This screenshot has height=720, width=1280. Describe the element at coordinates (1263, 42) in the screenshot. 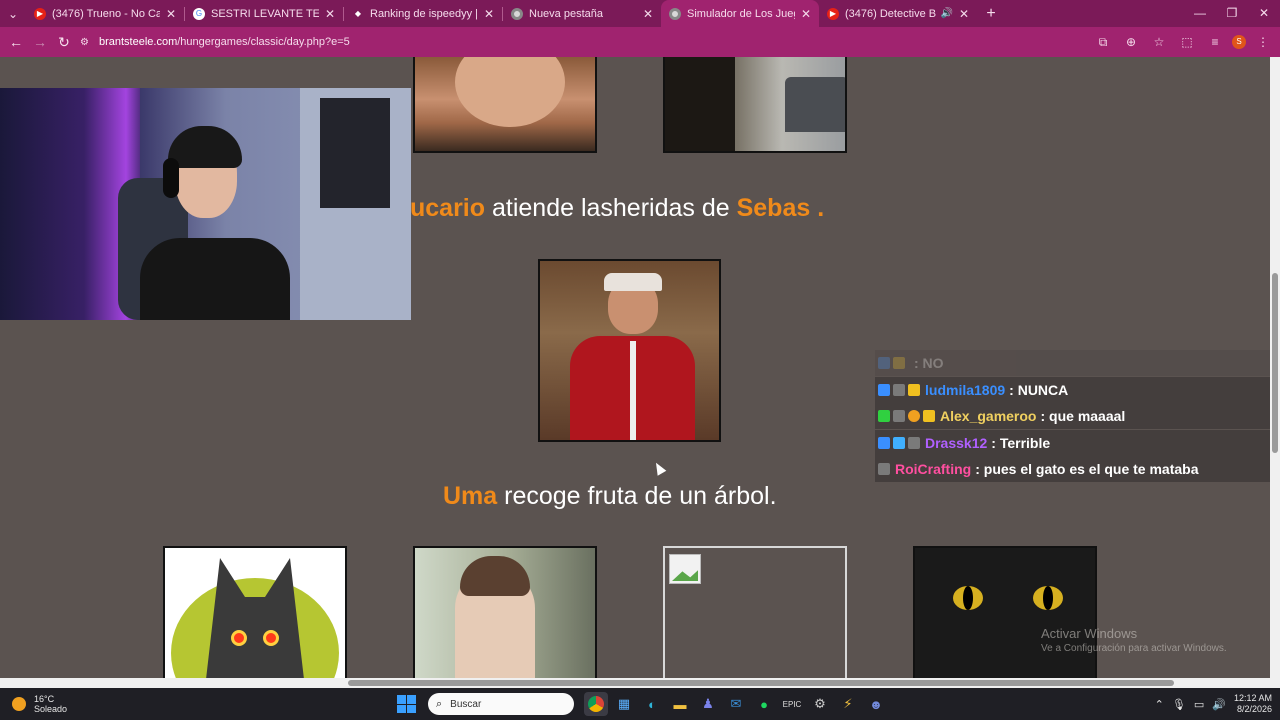

I see `menu-kebab-icon: ⋮` at that location.